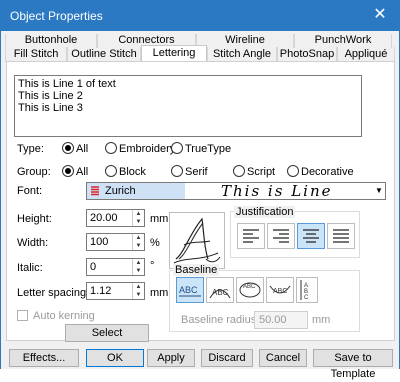 The image size is (400, 382). I want to click on letter-spacing-unit: mm, so click(159, 293).